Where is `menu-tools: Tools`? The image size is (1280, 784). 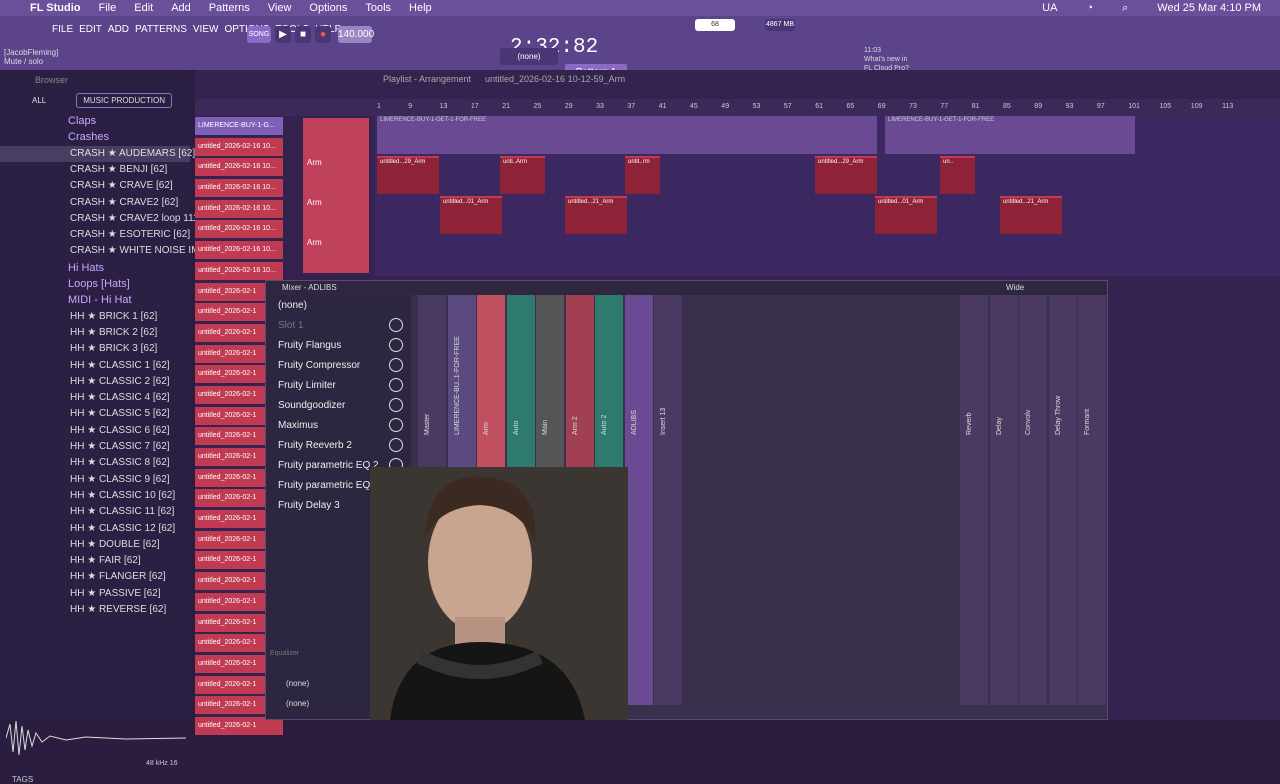
menu-tools: Tools is located at coordinates (378, 8).